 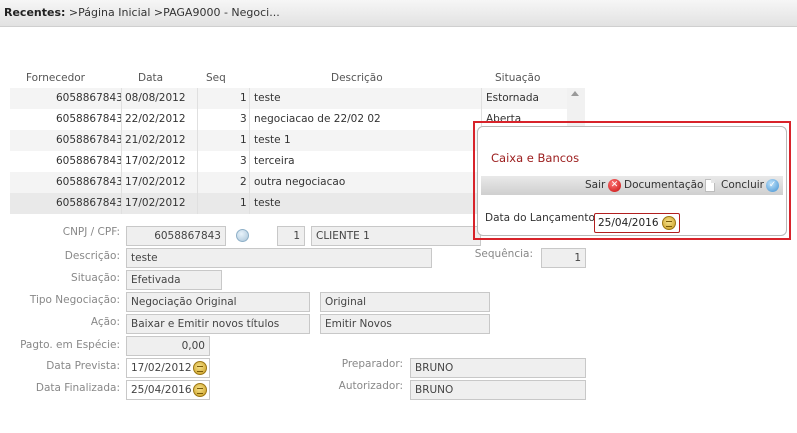 What do you see at coordinates (92, 256) in the screenshot?
I see `descricao-label: Descrição:` at bounding box center [92, 256].